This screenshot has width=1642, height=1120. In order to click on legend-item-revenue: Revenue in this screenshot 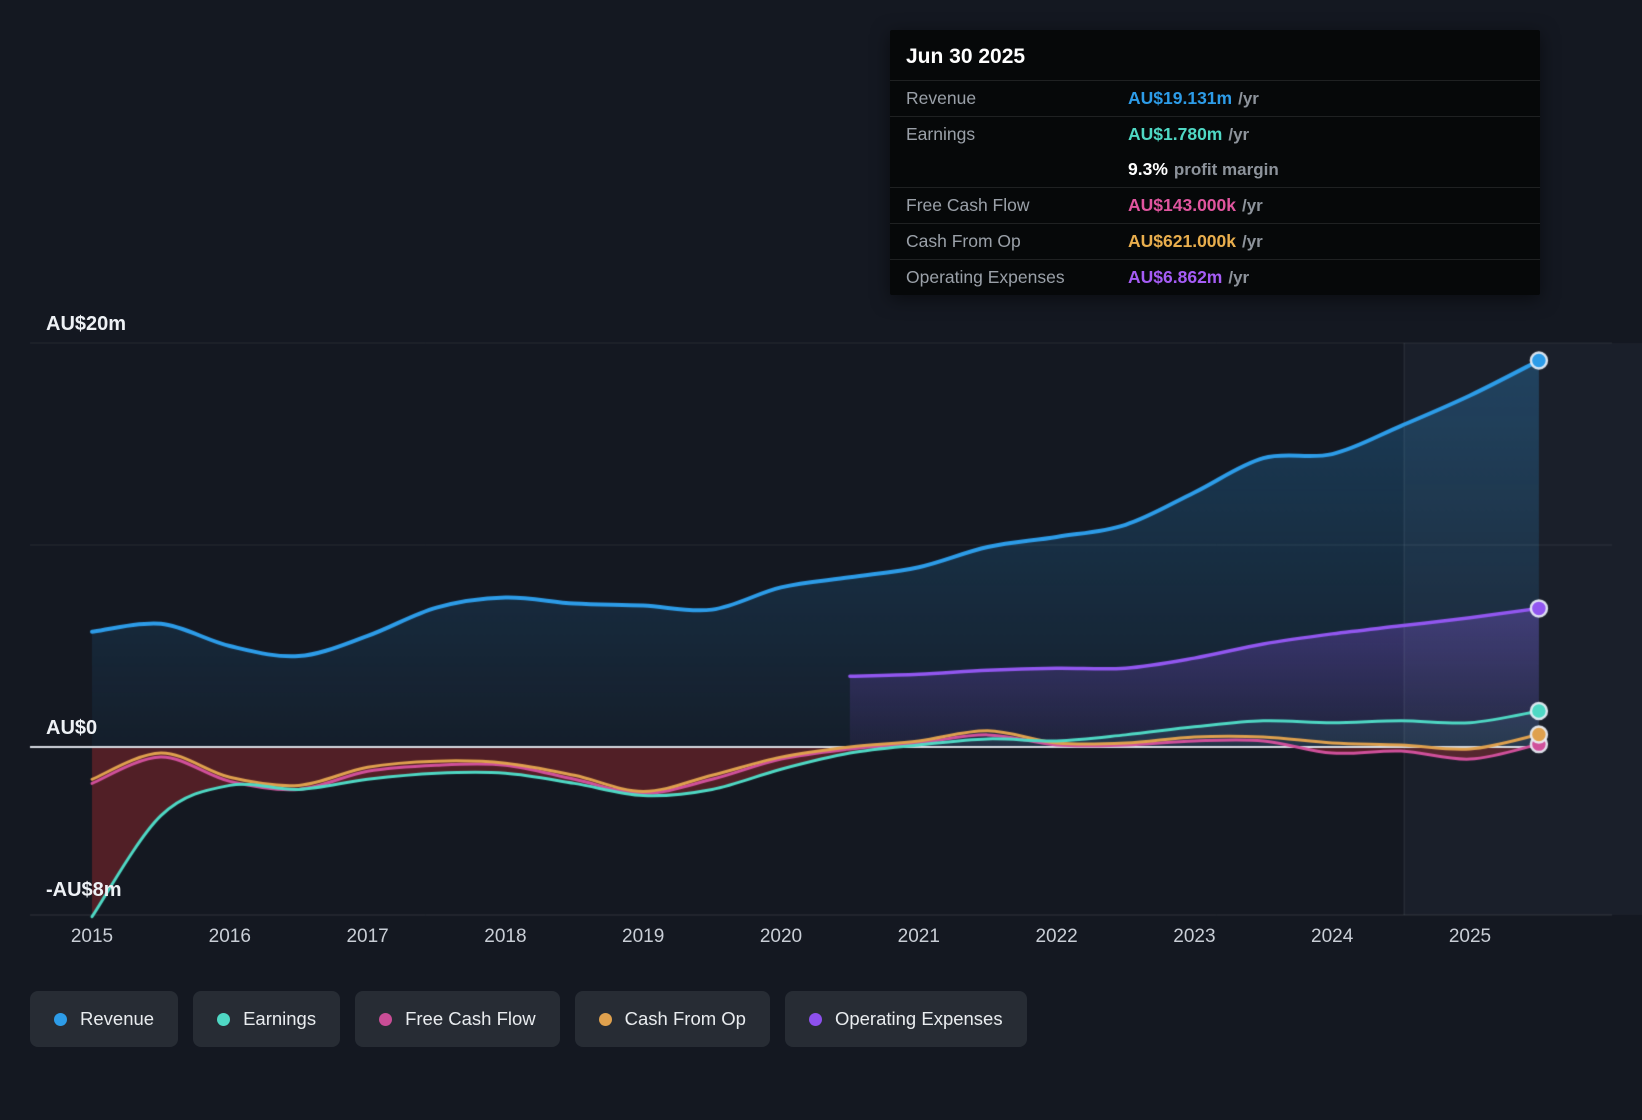, I will do `click(104, 1019)`.